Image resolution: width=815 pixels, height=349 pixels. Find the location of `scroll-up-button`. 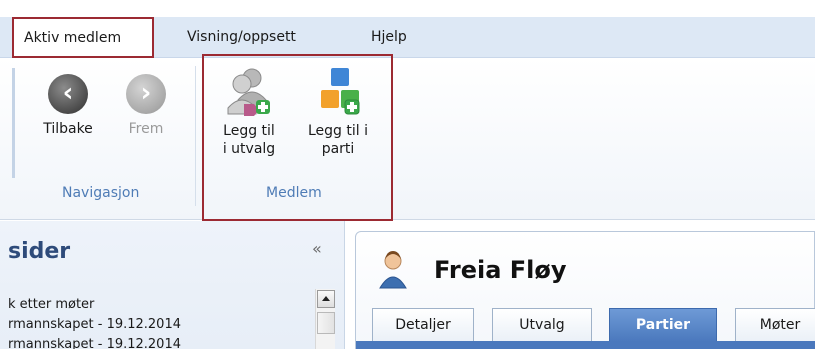

scroll-up-button is located at coordinates (326, 299).